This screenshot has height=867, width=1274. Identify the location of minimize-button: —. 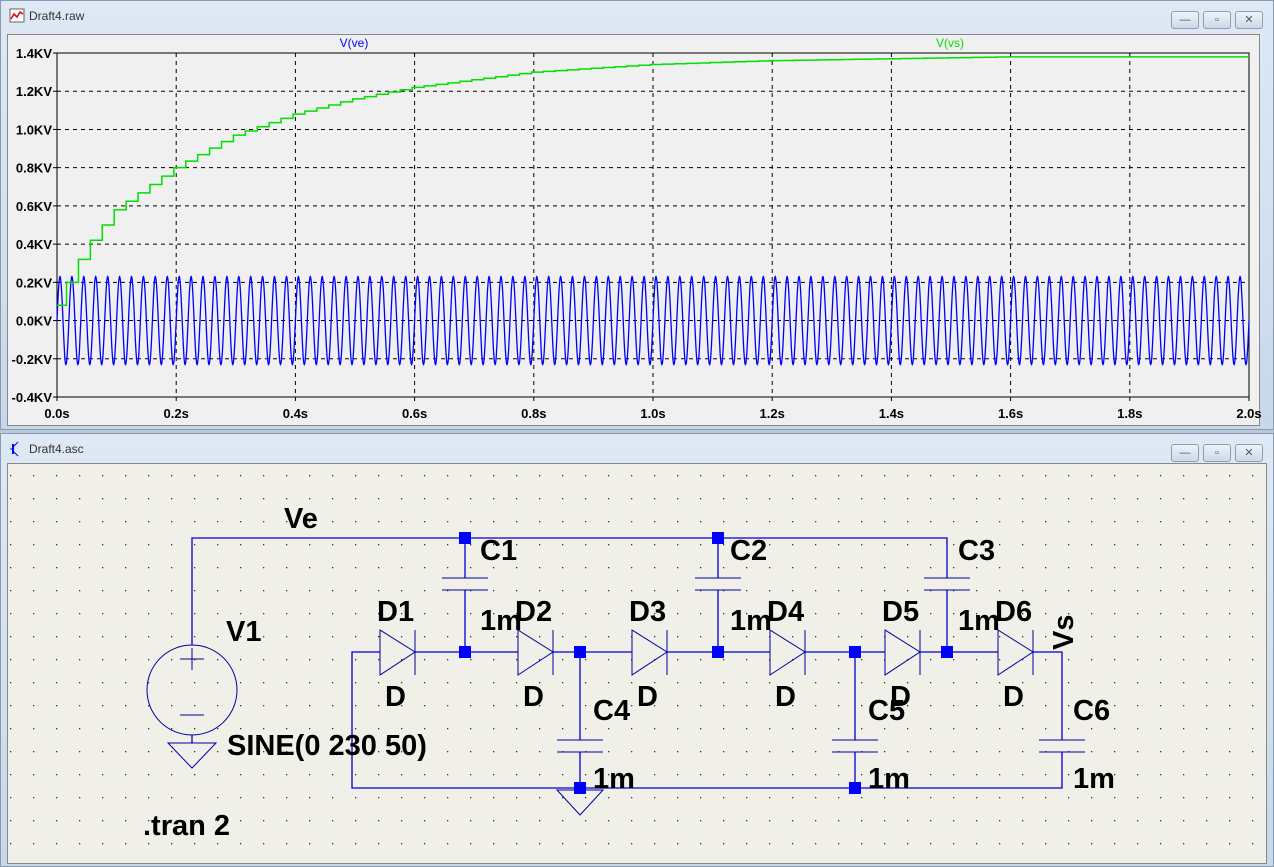
(1185, 453).